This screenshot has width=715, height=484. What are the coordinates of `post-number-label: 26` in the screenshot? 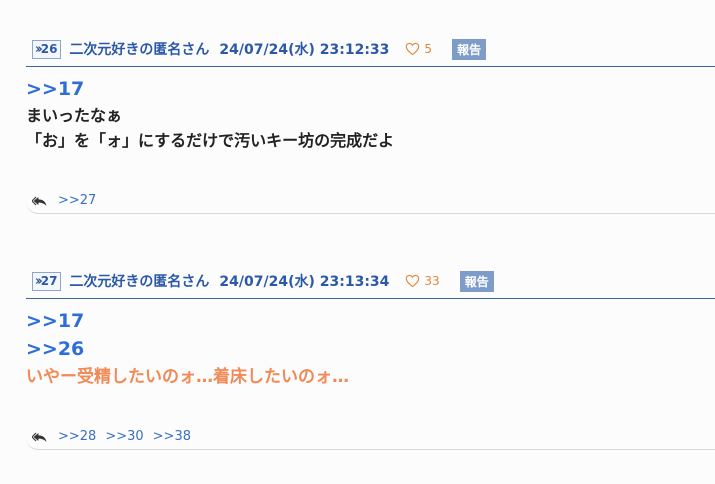 It's located at (49, 49).